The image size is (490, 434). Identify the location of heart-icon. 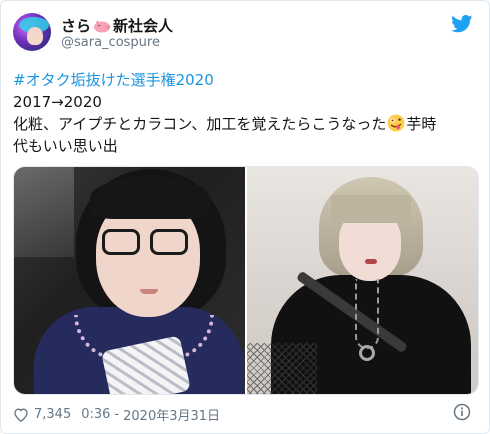
(21, 414).